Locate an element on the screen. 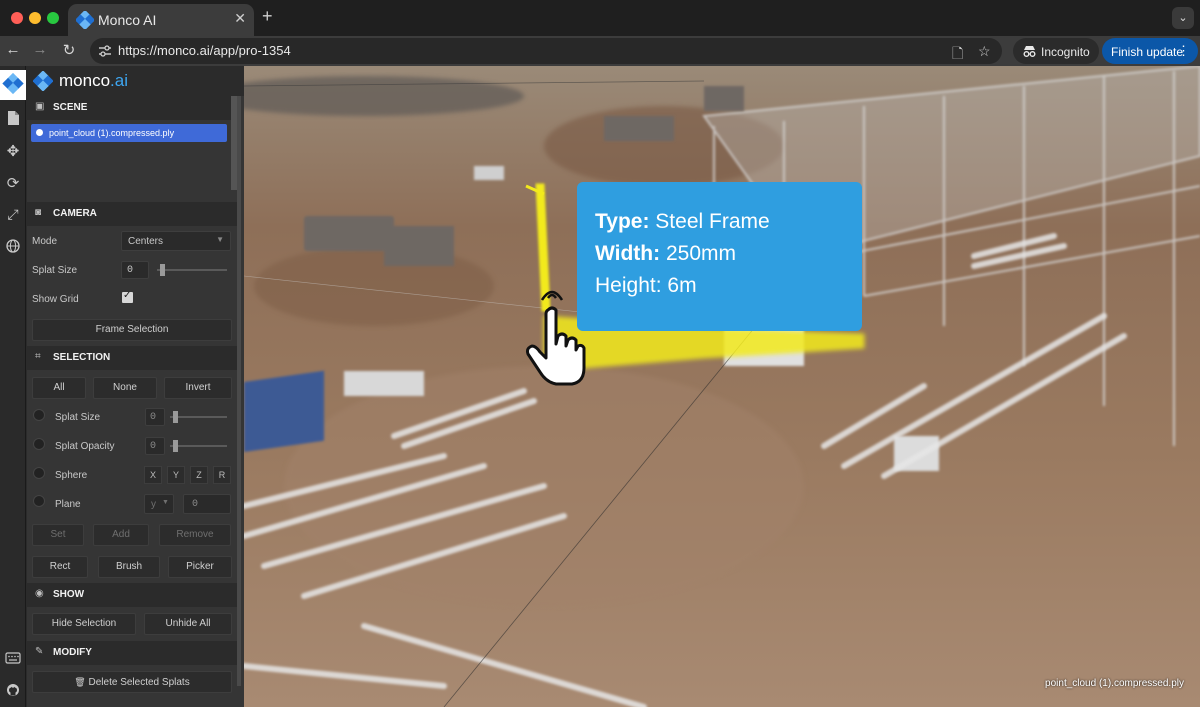 This screenshot has height=707, width=1200. selection-splat-size-label: Splat Size is located at coordinates (78, 417).